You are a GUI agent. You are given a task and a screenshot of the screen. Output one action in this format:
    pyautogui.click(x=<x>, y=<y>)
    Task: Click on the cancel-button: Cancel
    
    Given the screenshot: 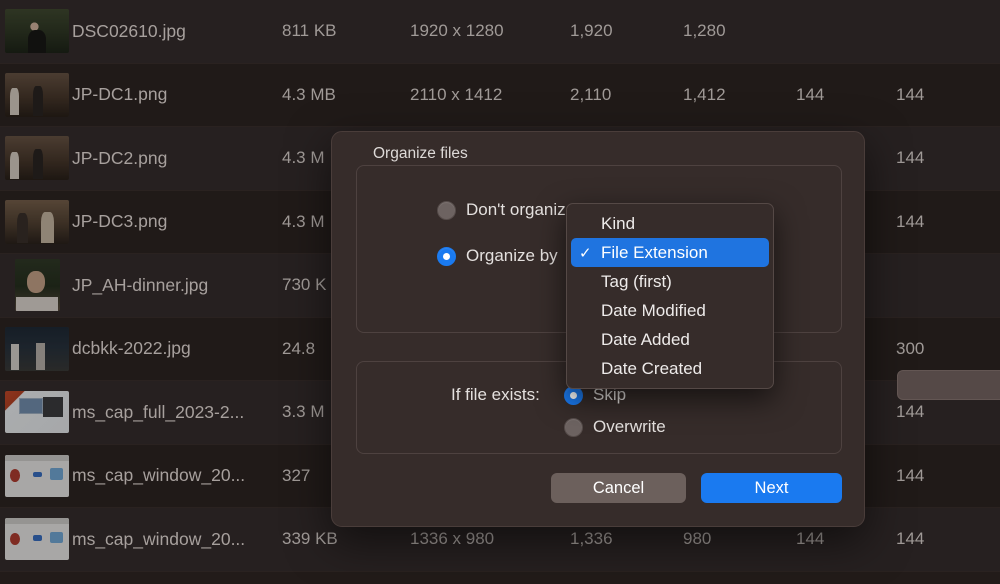 What is the action you would take?
    pyautogui.click(x=618, y=488)
    